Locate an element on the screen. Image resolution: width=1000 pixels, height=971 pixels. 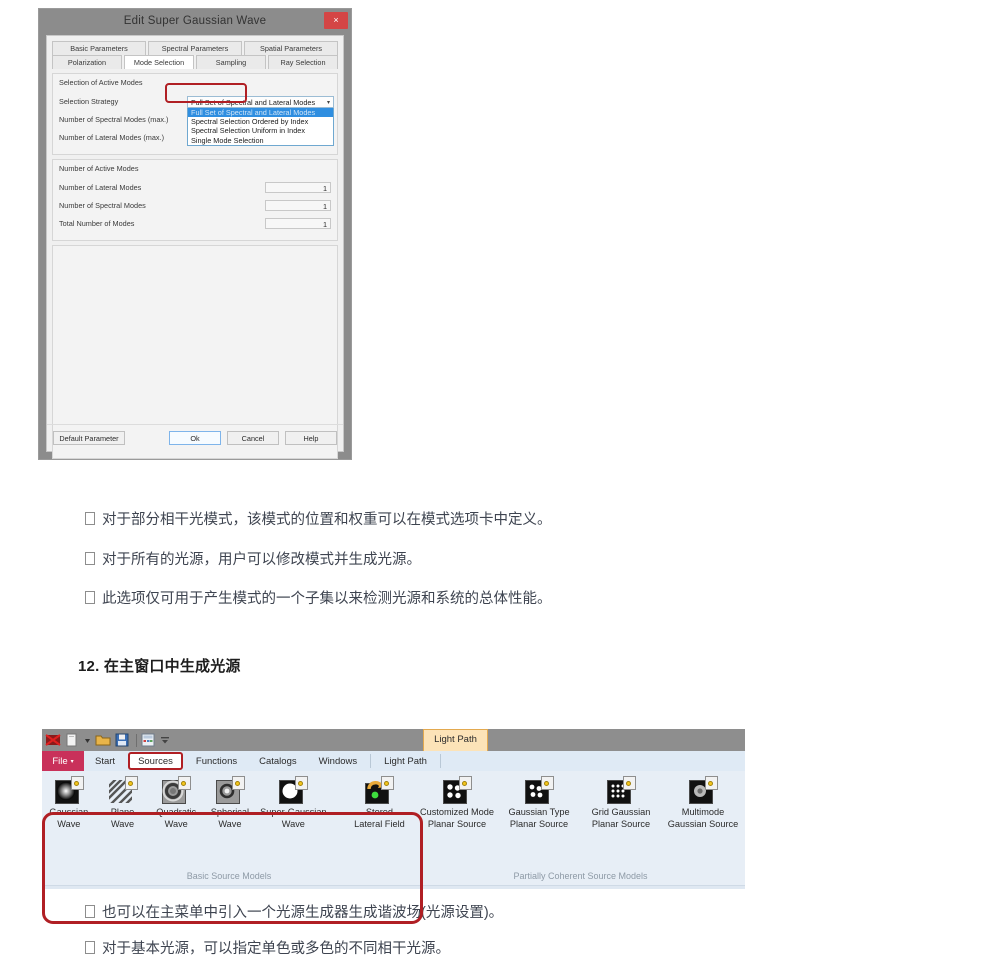
tab-basic-parameters: Basic Parameters is located at coordinates (99, 48).